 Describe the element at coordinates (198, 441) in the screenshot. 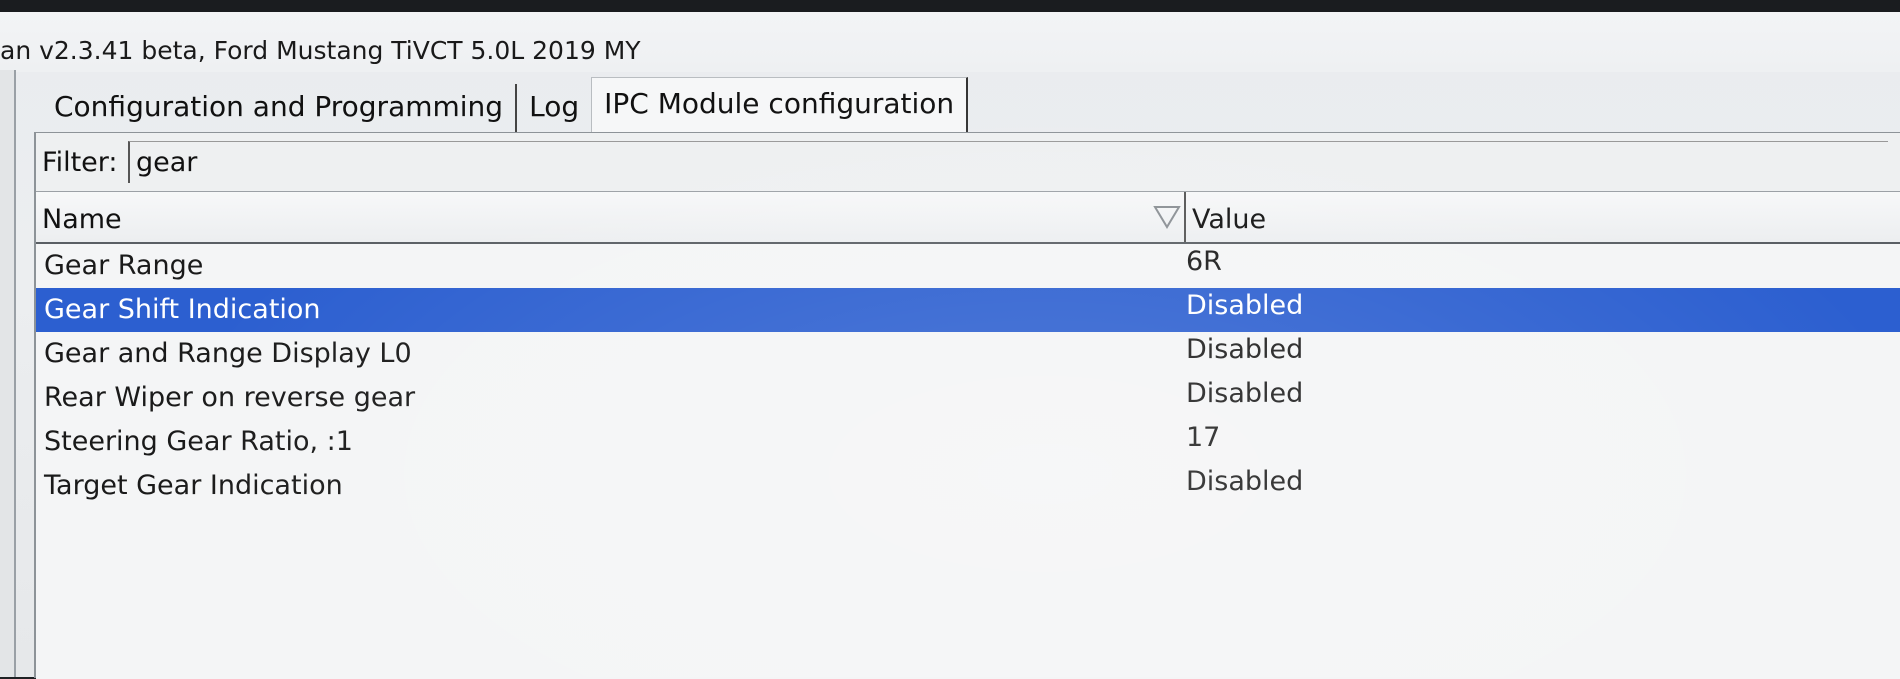

I see `row-name-cell: Steering Gear Ratio, :1` at that location.